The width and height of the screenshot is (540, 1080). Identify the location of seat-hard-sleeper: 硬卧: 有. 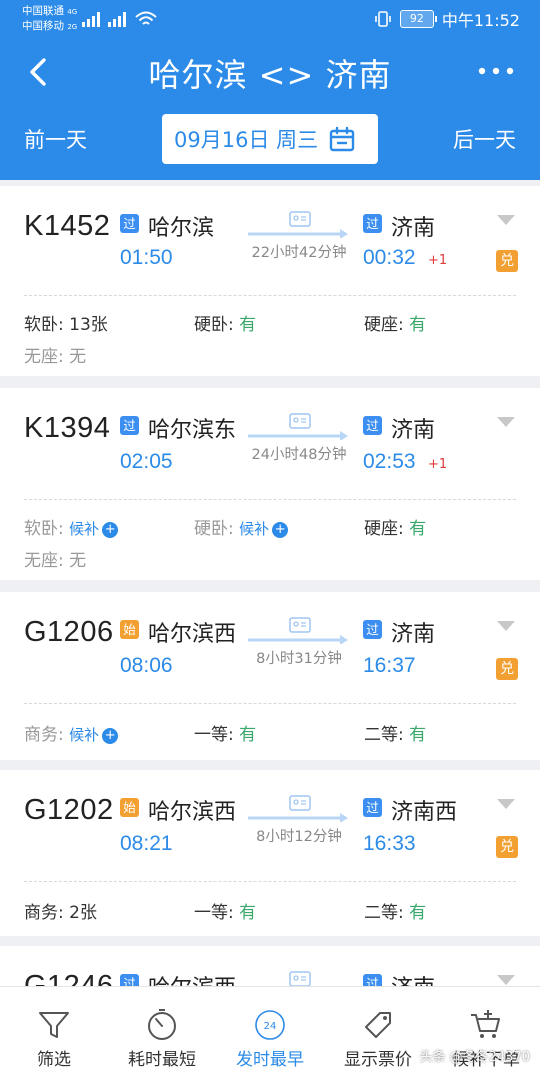
(225, 322).